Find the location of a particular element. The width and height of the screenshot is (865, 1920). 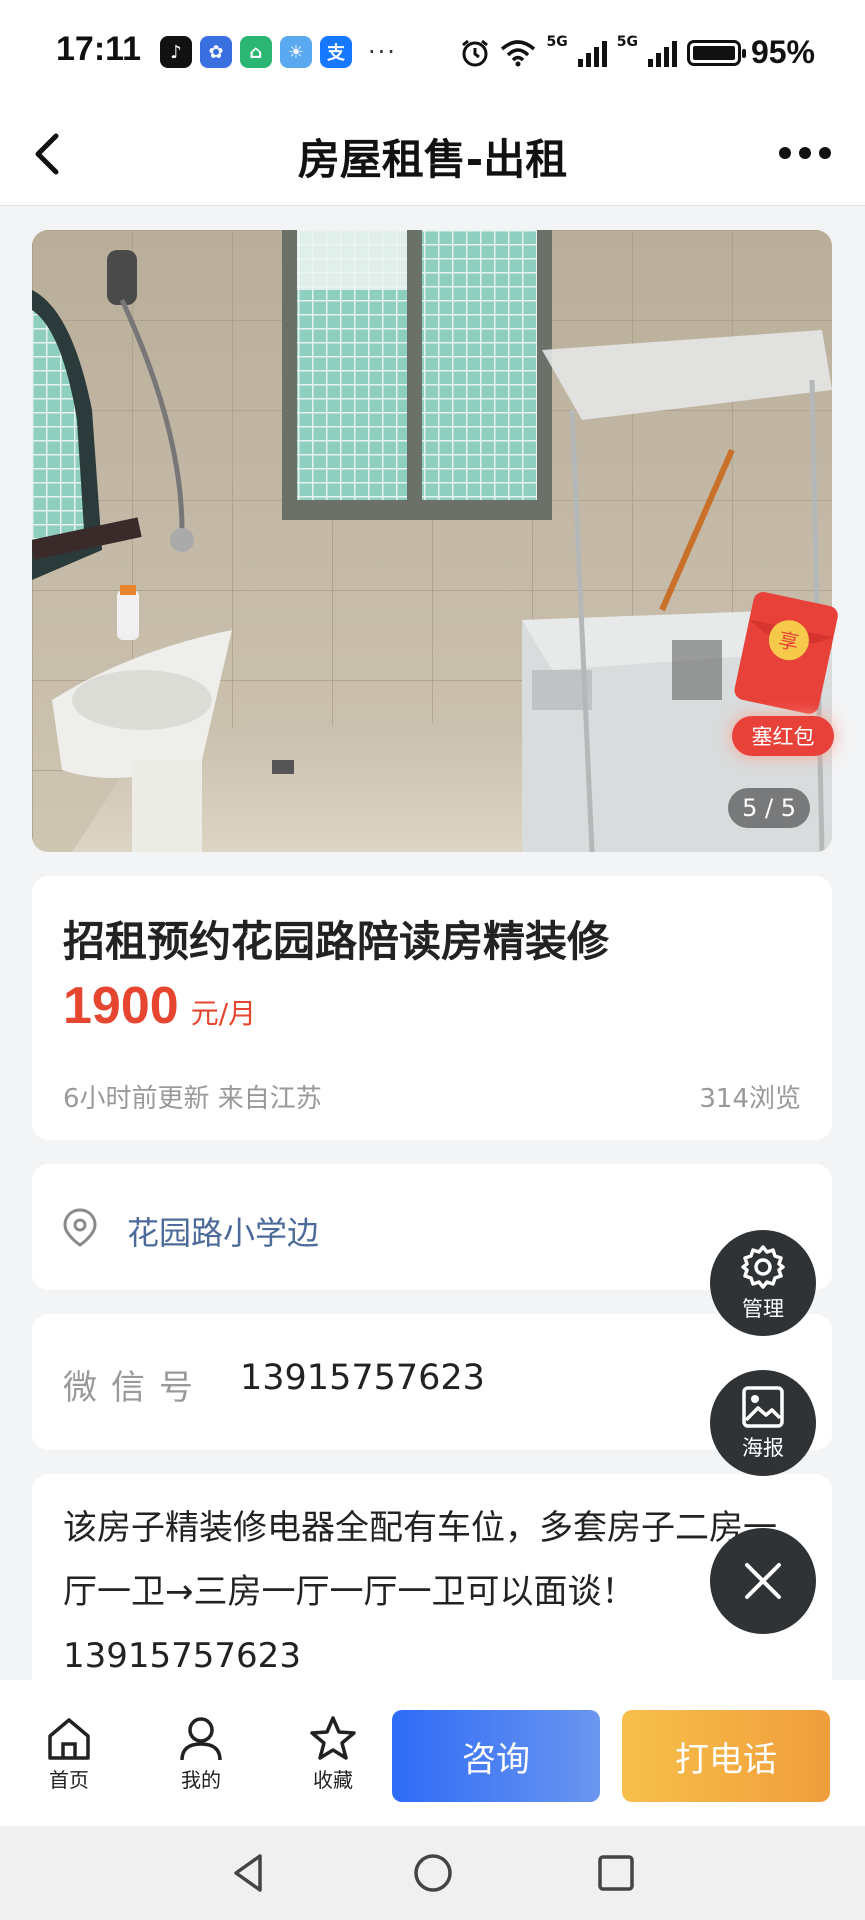

tab-mine: 我的 is located at coordinates (201, 1753).